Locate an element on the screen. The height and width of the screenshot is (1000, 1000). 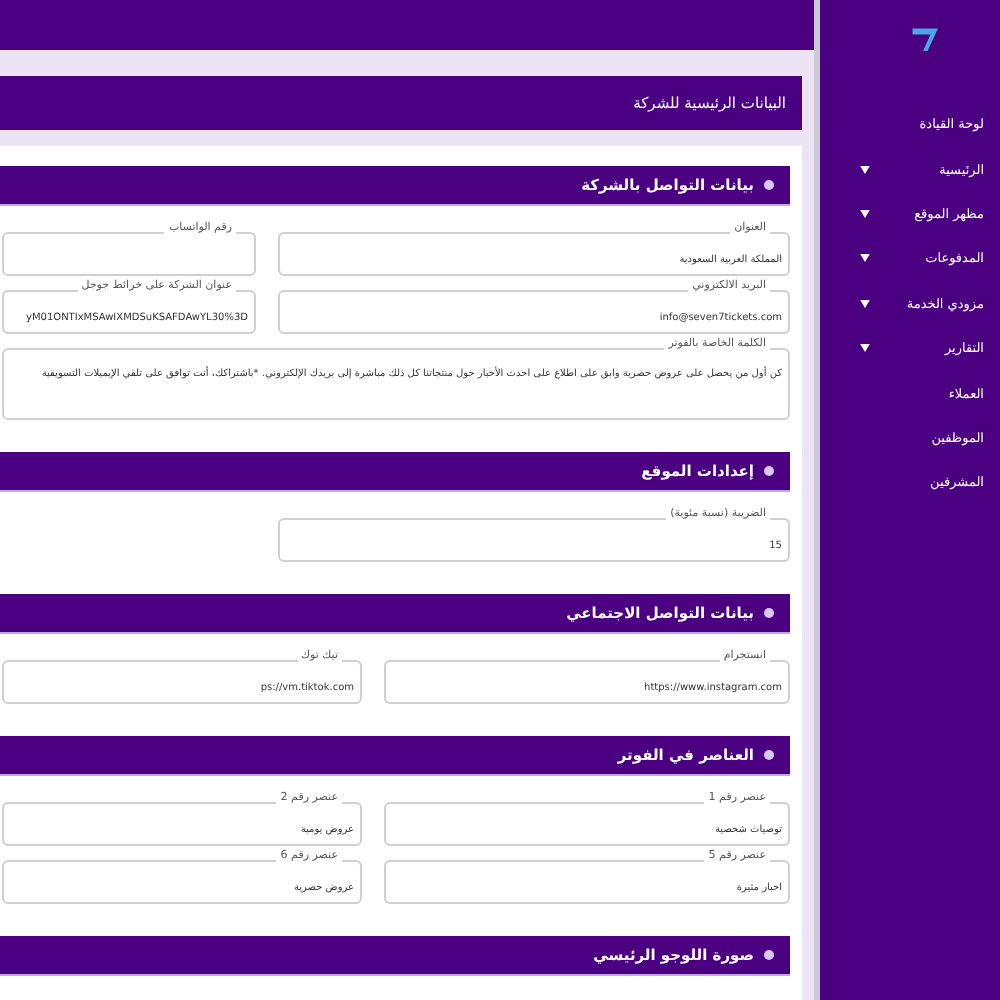
input-field is located at coordinates (129, 254).